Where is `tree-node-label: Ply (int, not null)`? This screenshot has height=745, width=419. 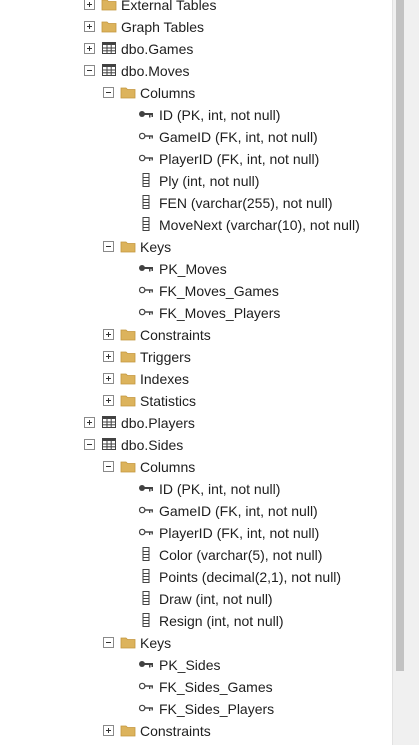
tree-node-label: Ply (int, not null) is located at coordinates (209, 181).